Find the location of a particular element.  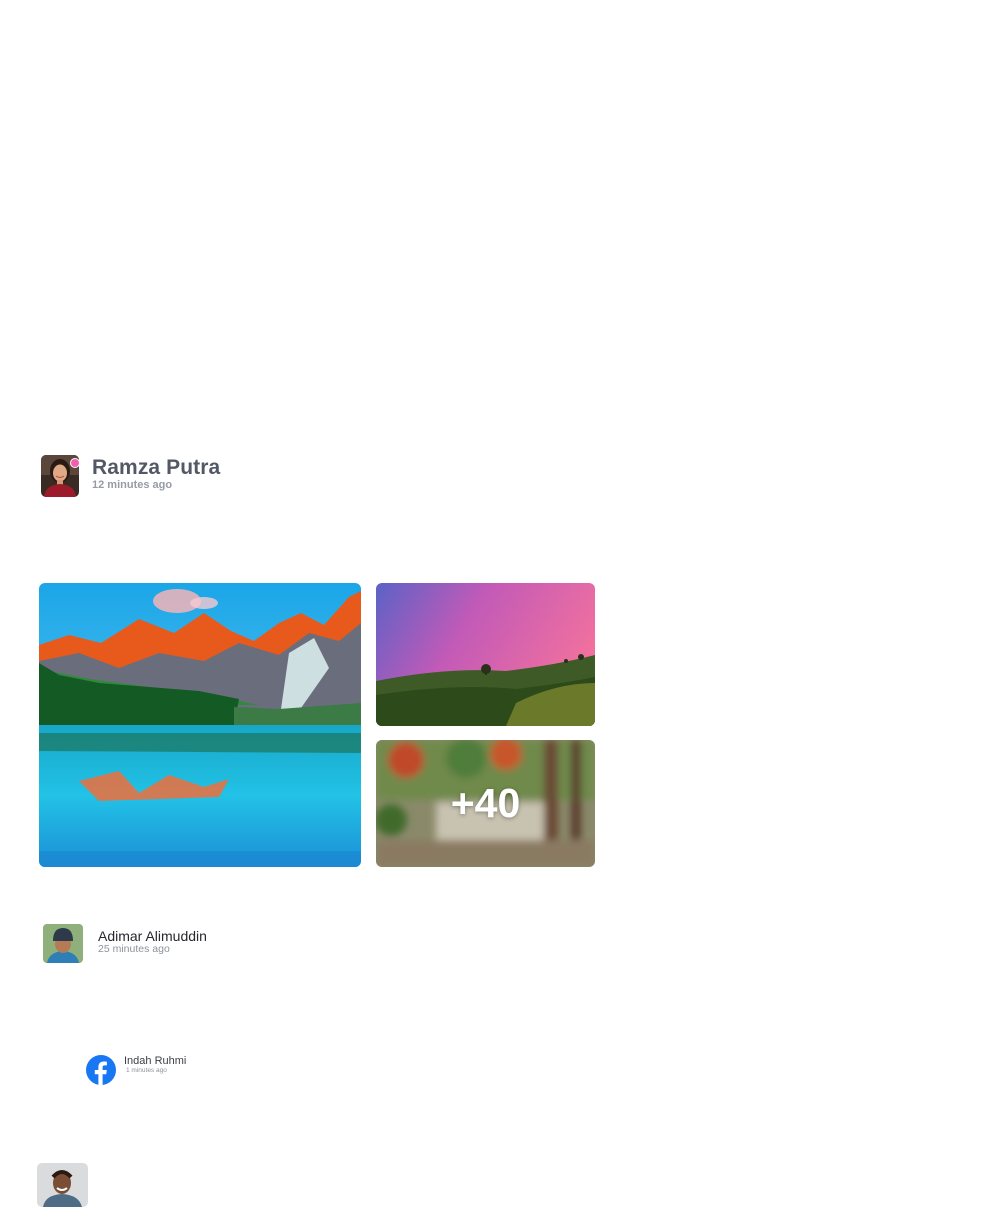

author-name: Ramza Putra is located at coordinates (156, 468).